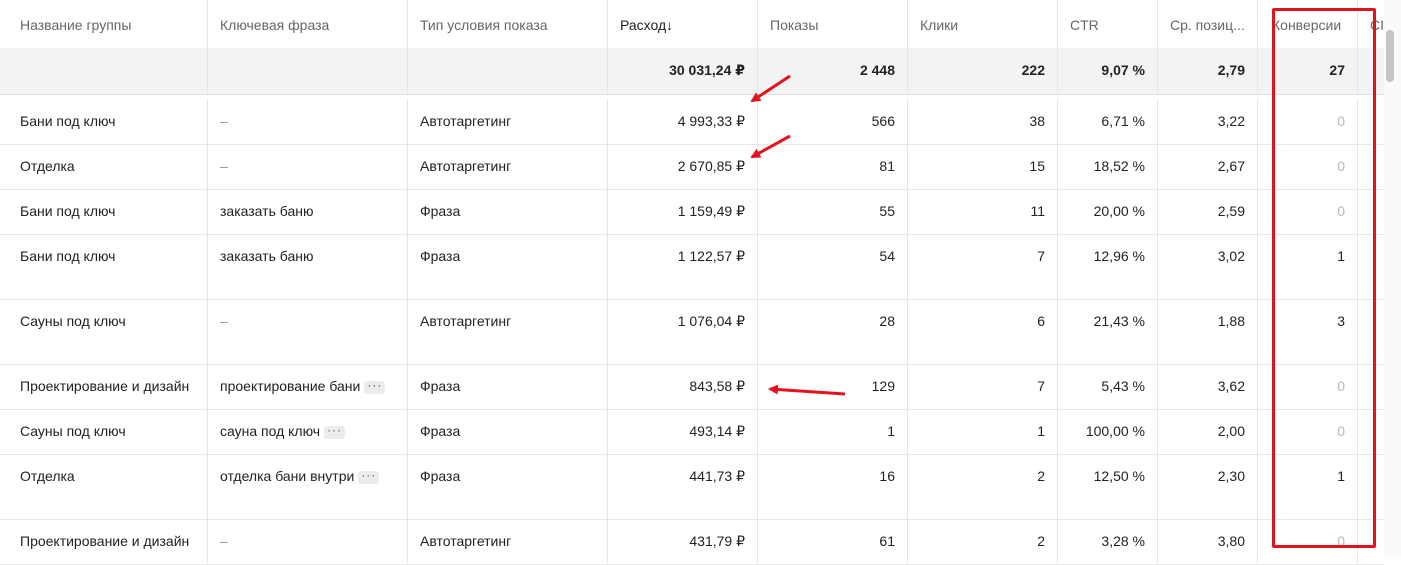  Describe the element at coordinates (108, 24) in the screenshot. I see `col-header-group: Название группы` at that location.